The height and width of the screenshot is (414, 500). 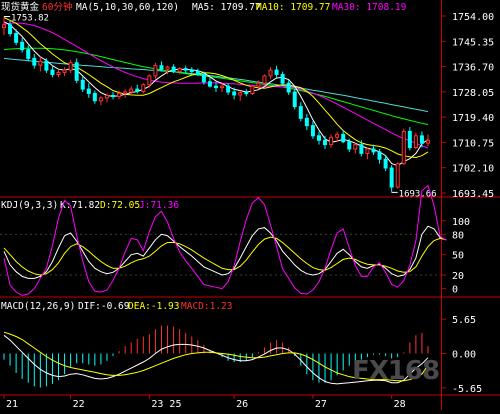 What do you see at coordinates (400, 404) in the screenshot?
I see `time-tick-label: 28` at bounding box center [400, 404].